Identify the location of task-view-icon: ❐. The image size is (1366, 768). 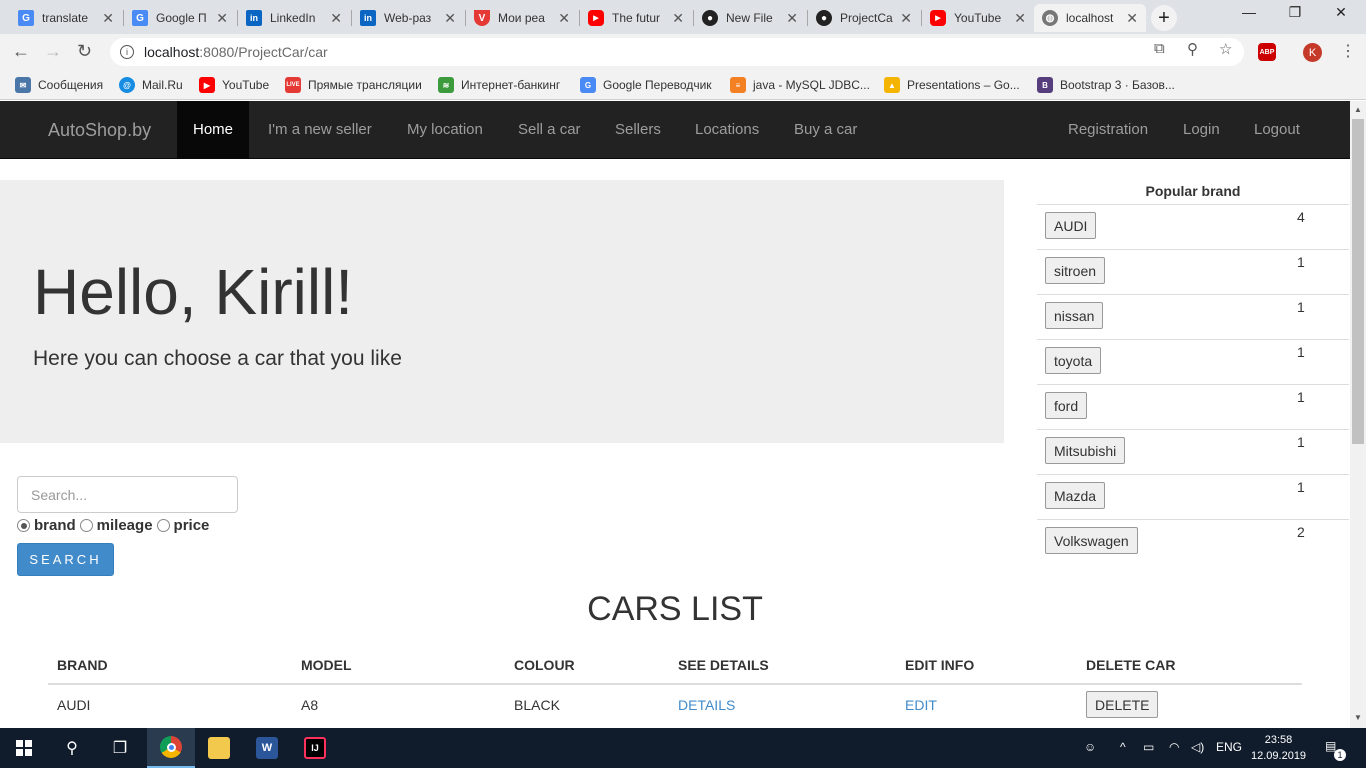
(120, 748).